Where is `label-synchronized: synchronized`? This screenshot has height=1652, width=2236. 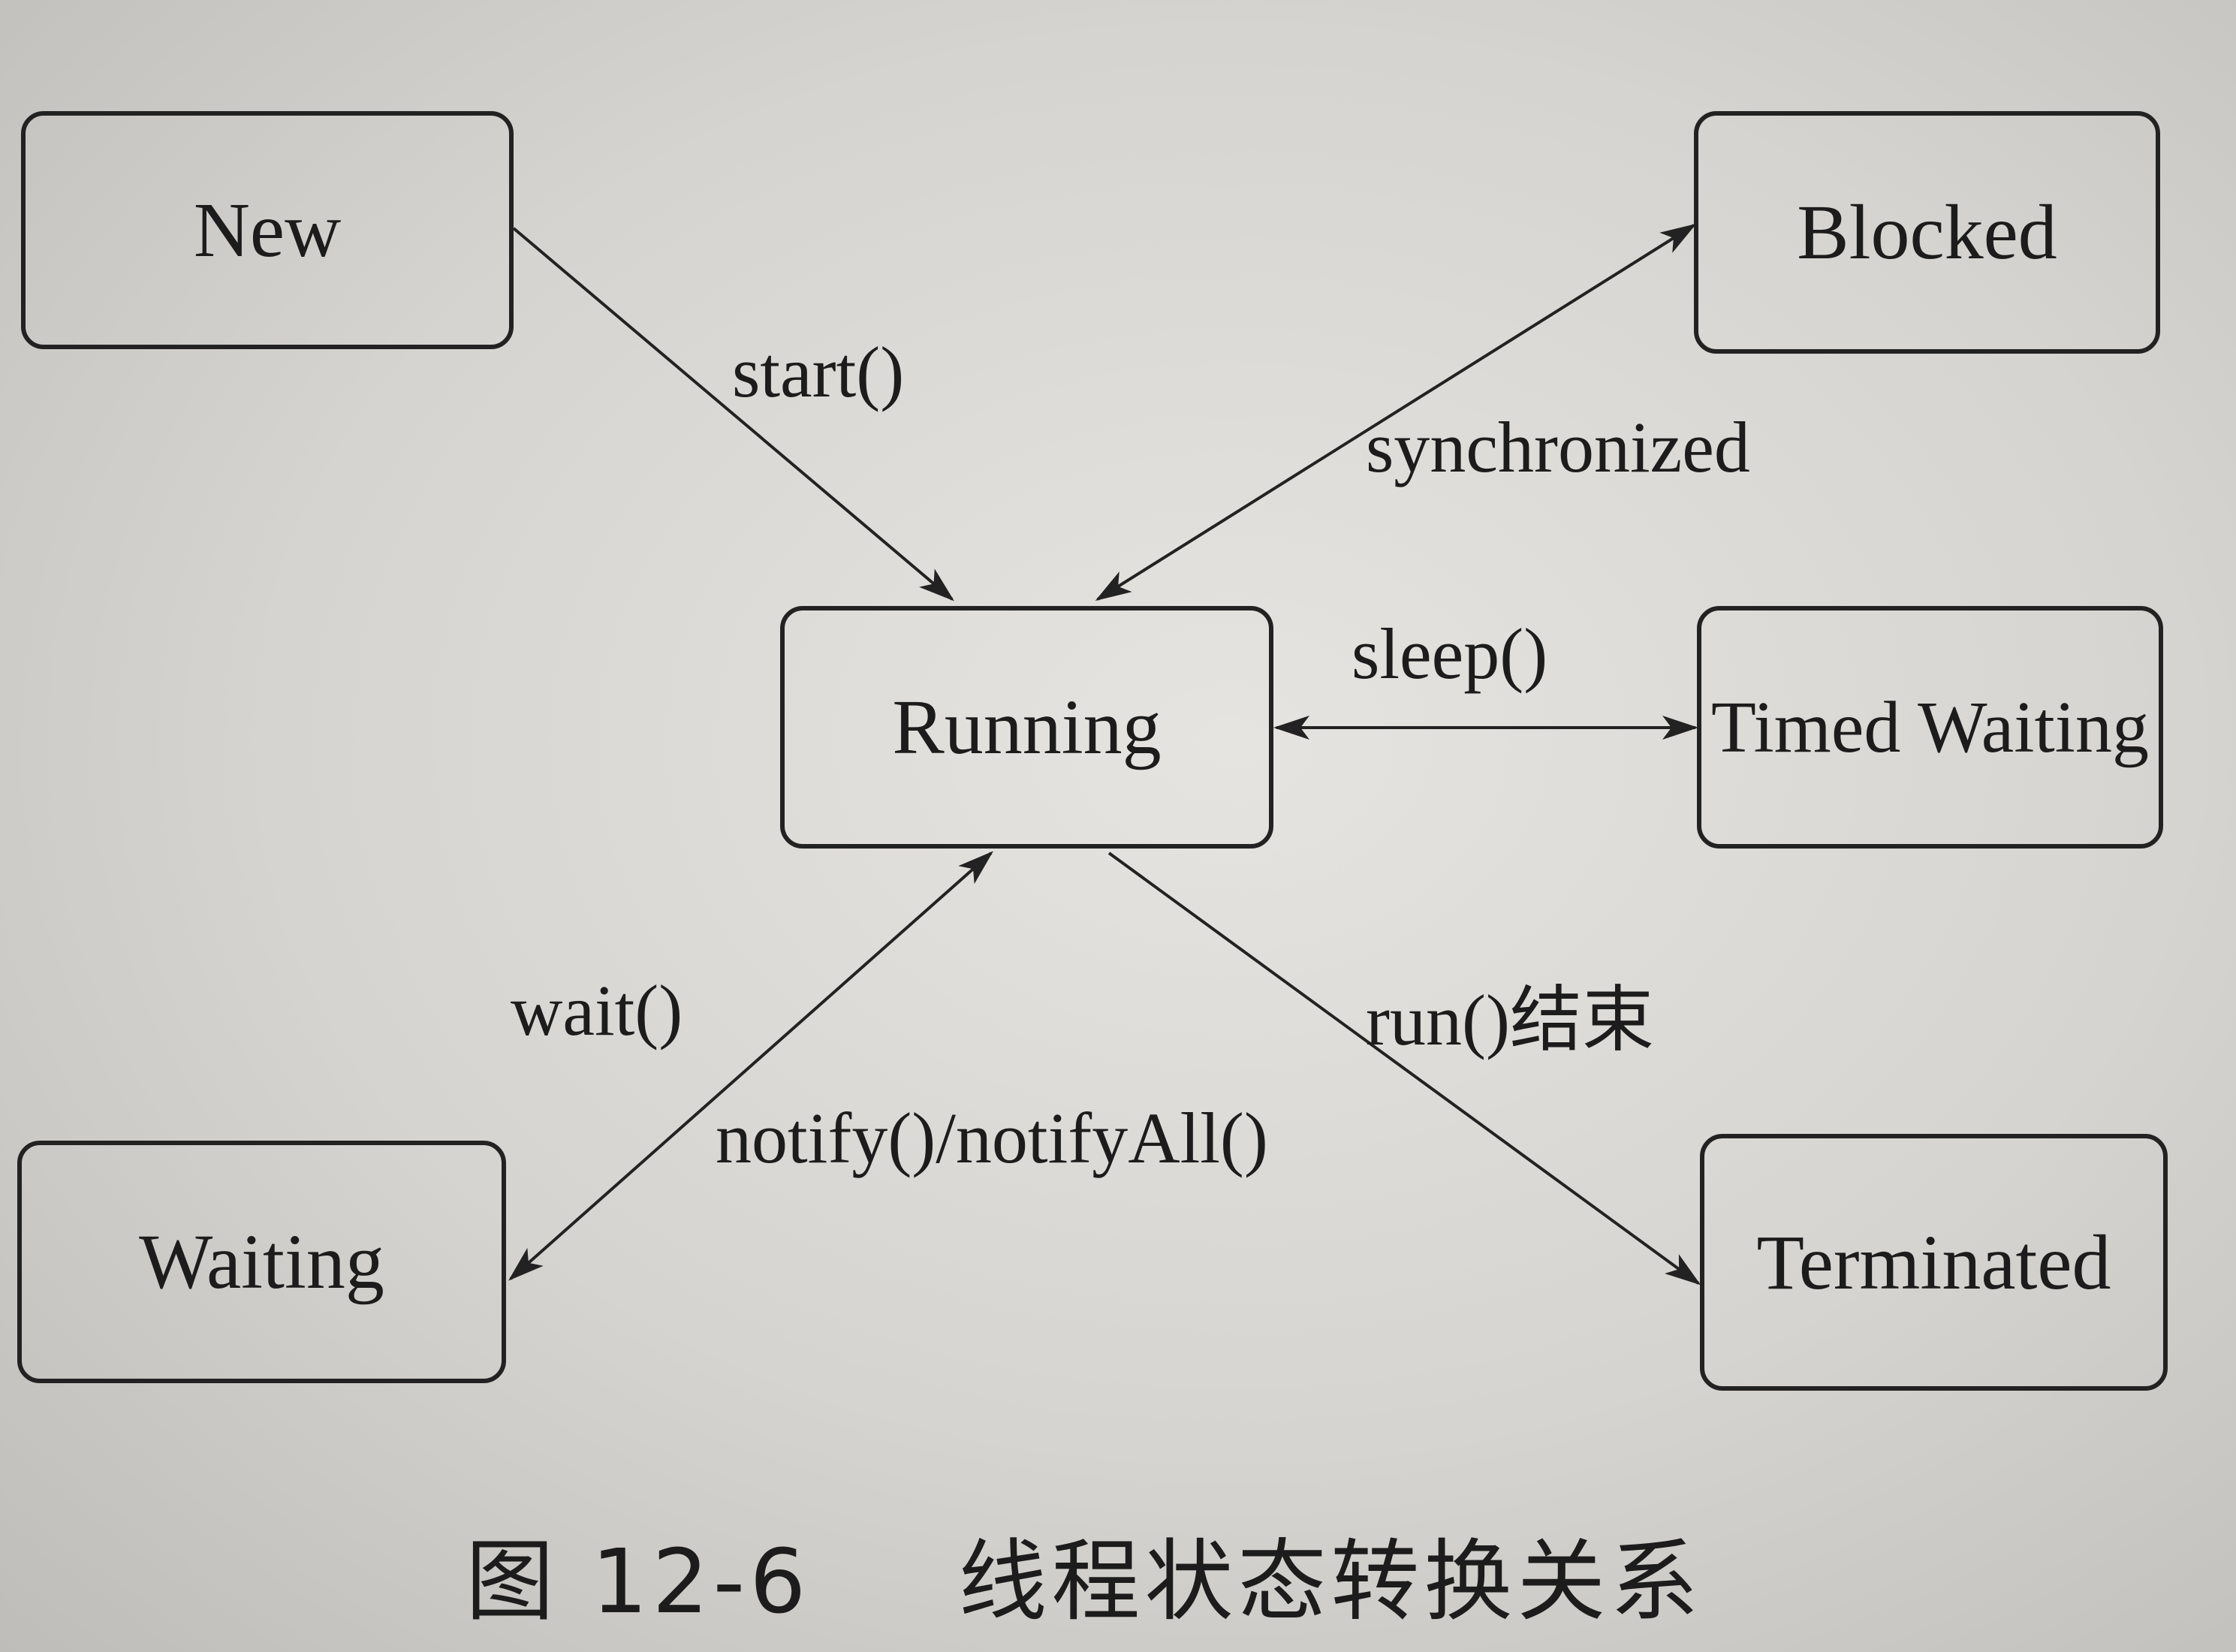 label-synchronized: synchronized is located at coordinates (1558, 447).